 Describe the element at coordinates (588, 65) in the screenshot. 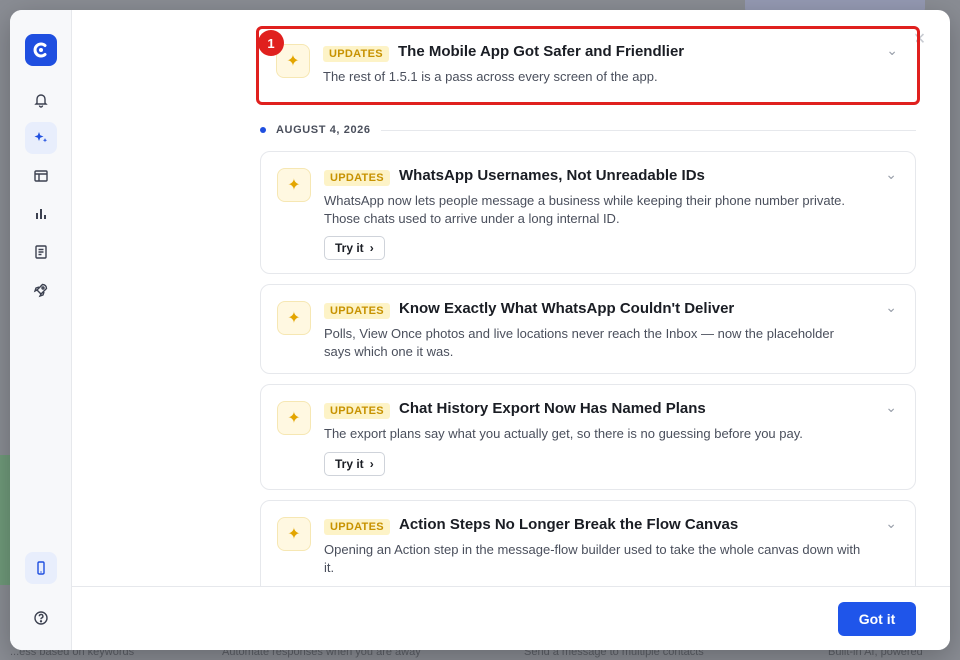

I see `highlight-box` at that location.